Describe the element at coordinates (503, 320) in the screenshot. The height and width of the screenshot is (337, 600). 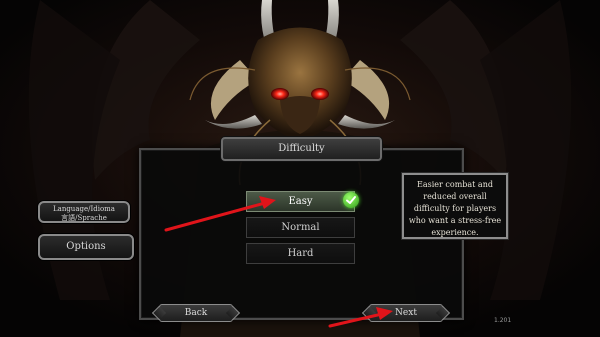
I see `version-label: 1.201` at that location.